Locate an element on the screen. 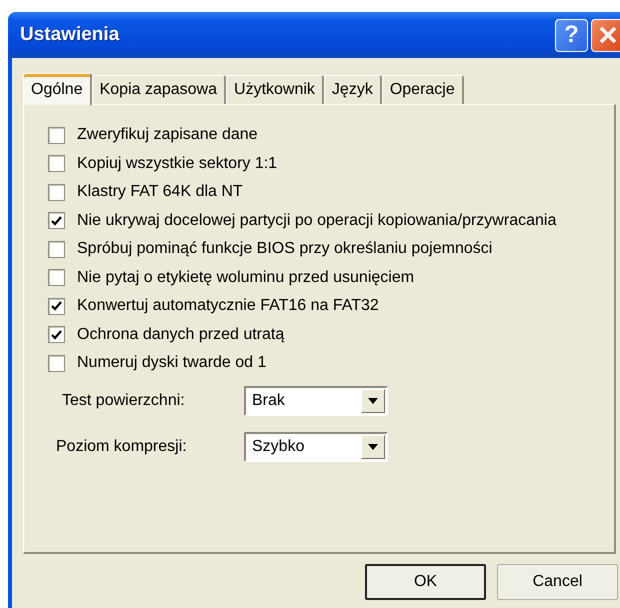 Image resolution: width=620 pixels, height=608 pixels. tab: Operacje is located at coordinates (423, 89).